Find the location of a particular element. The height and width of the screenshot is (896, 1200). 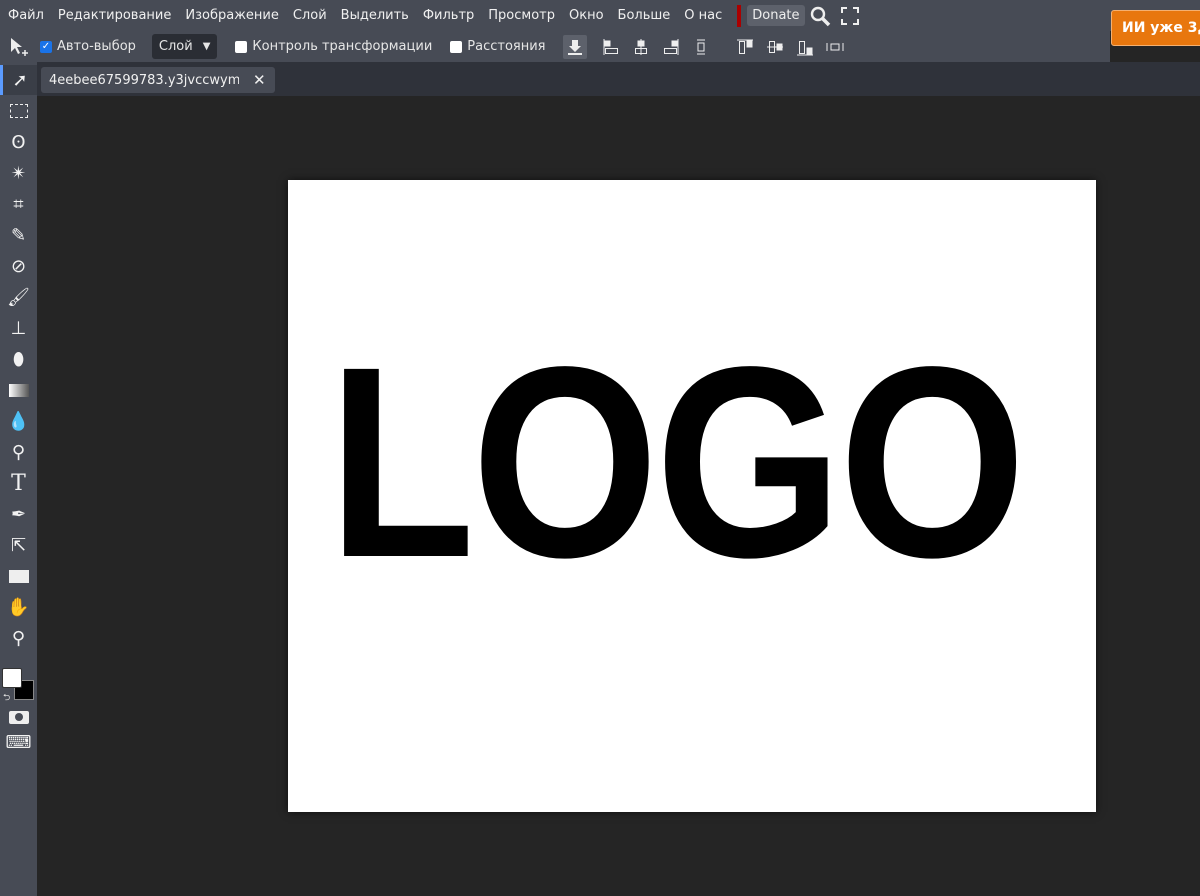

keyboard-button: ⌨ is located at coordinates (18, 742).